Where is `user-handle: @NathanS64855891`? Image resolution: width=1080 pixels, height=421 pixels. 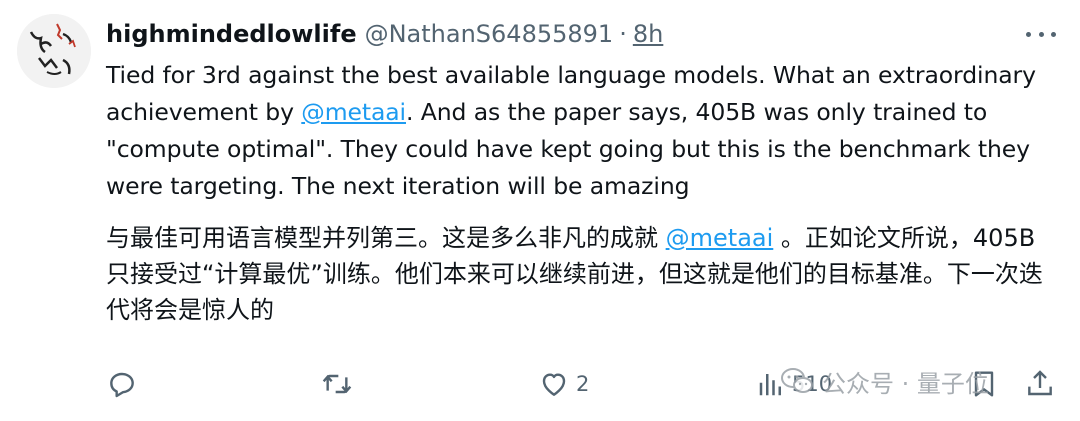 user-handle: @NathanS64855891 is located at coordinates (489, 34).